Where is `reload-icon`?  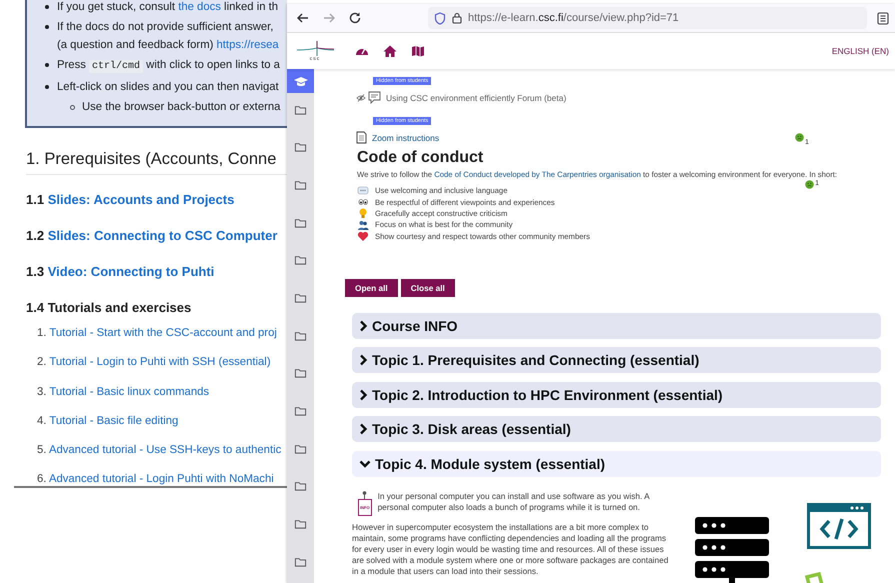
reload-icon is located at coordinates (355, 18).